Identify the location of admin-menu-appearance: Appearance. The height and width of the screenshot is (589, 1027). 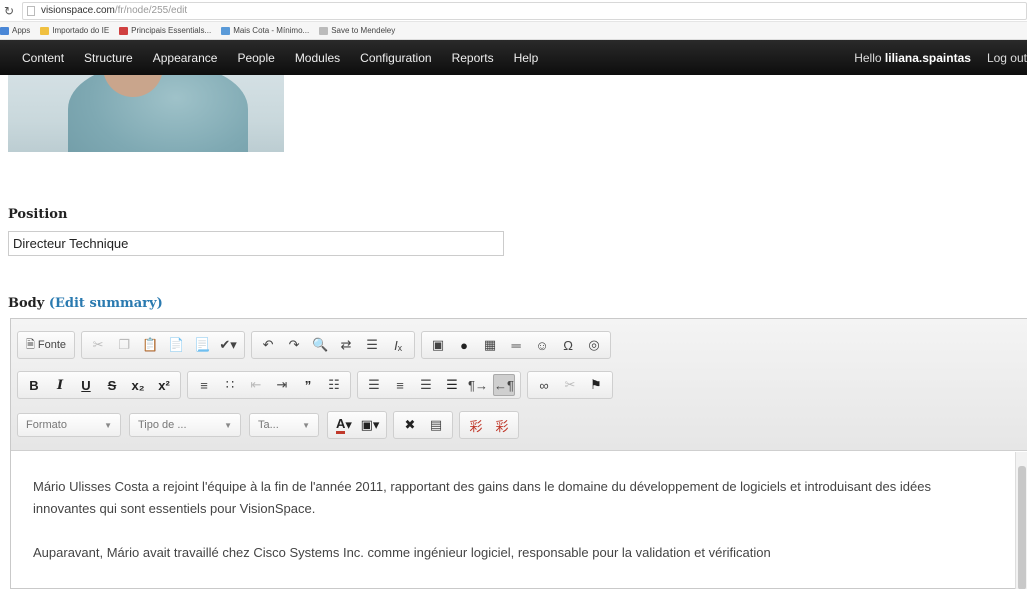
(185, 58).